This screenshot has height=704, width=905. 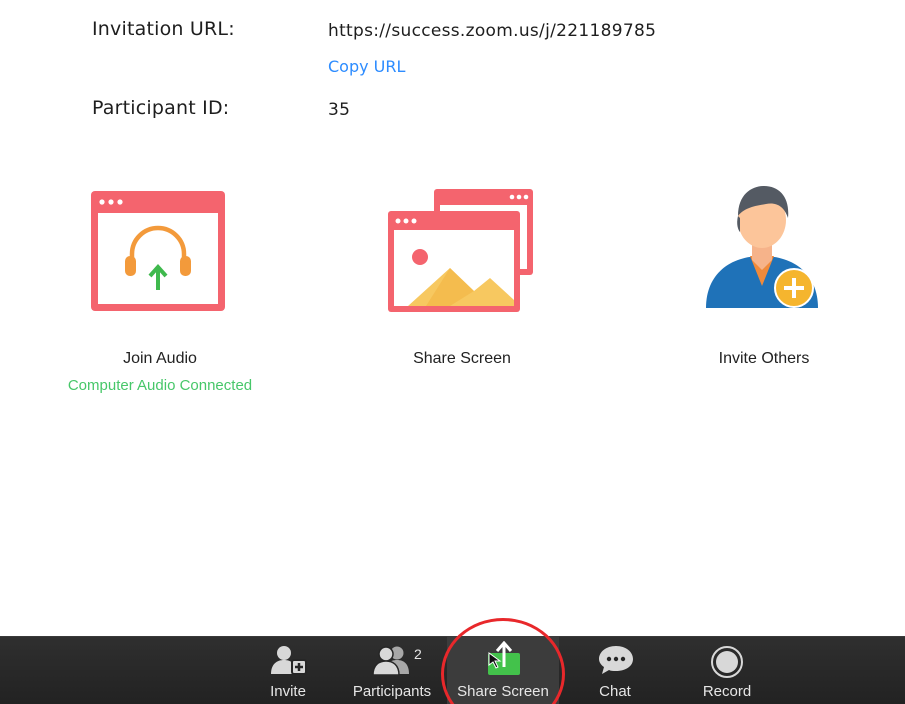 What do you see at coordinates (163, 29) in the screenshot?
I see `invitation-url-label: Invitation URL:` at bounding box center [163, 29].